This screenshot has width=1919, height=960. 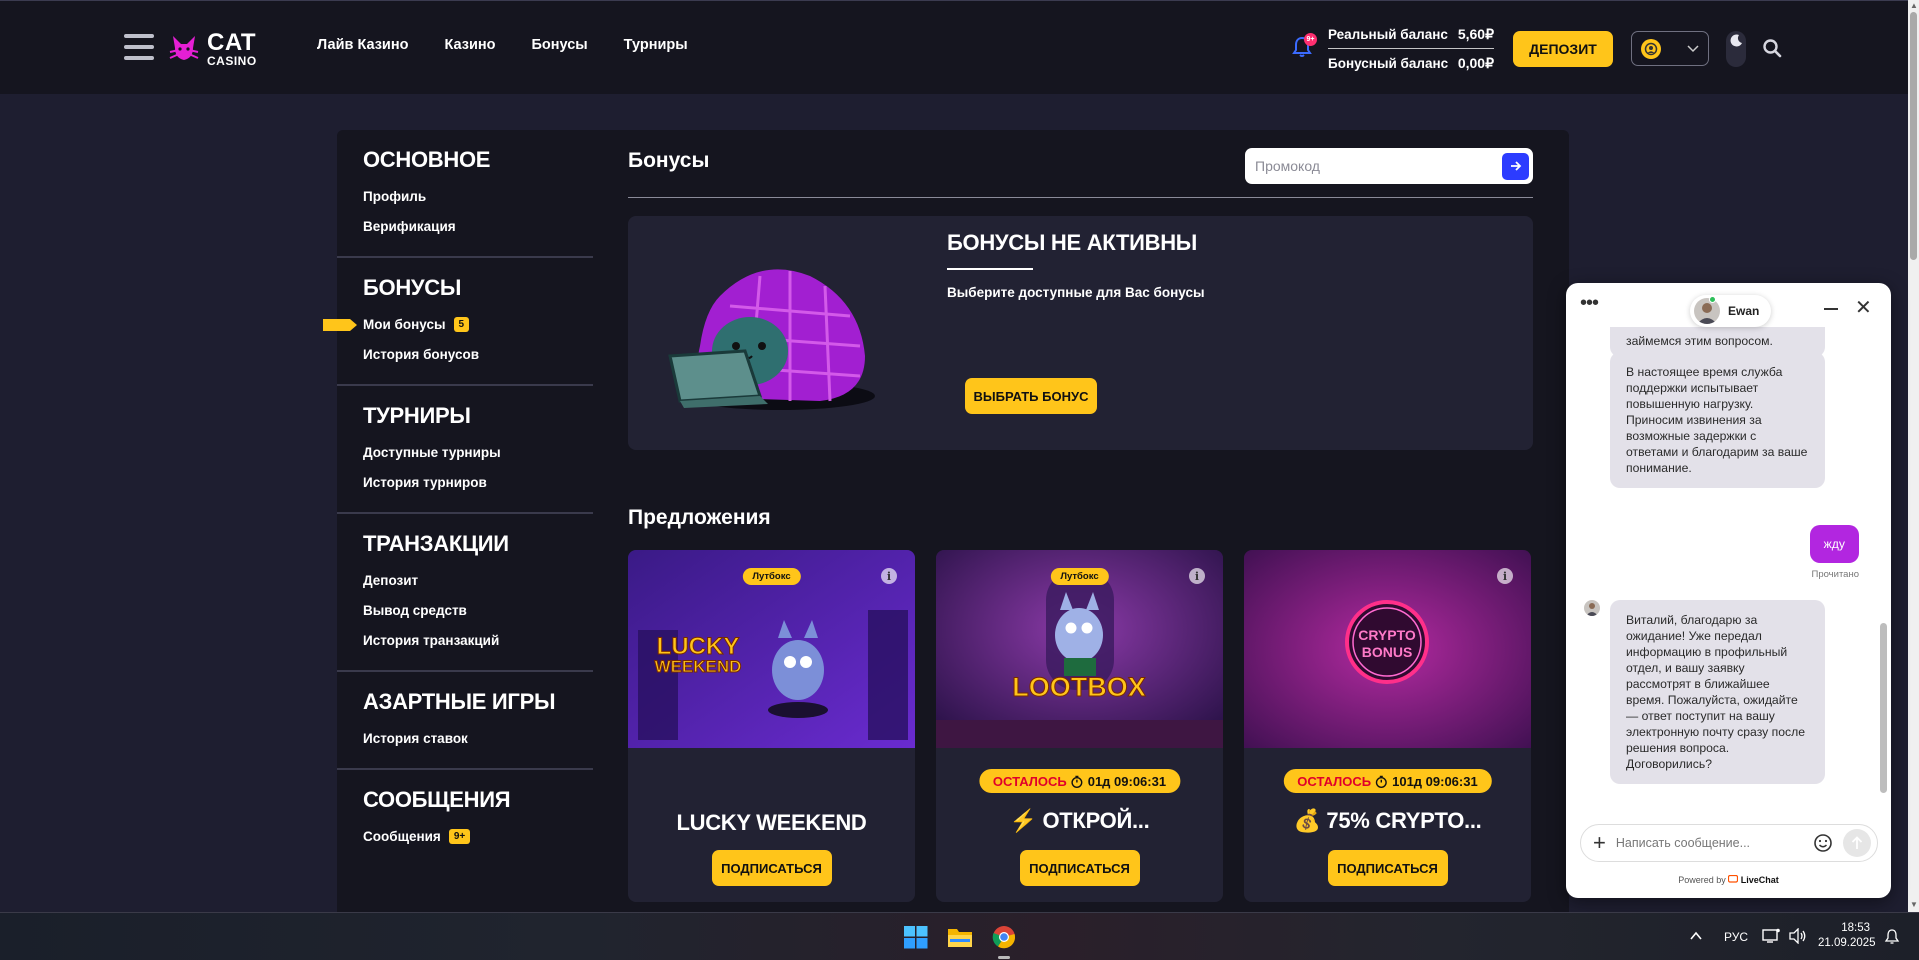 What do you see at coordinates (1709, 843) in the screenshot?
I see `chat-message-input` at bounding box center [1709, 843].